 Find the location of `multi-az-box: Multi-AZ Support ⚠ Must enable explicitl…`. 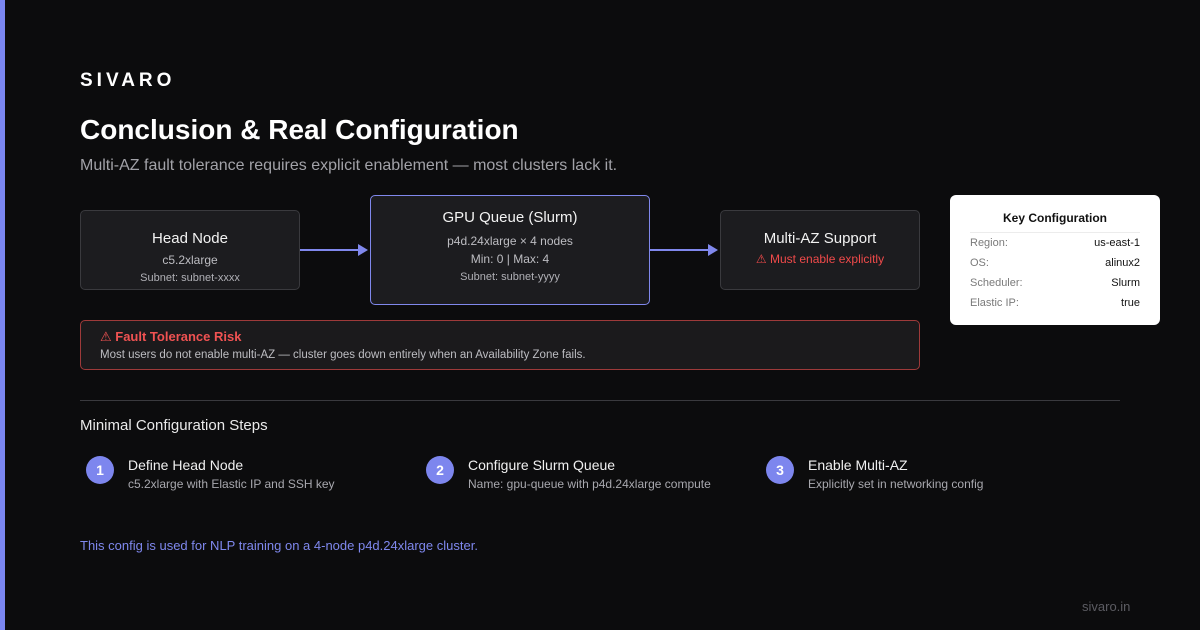

multi-az-box: Multi-AZ Support ⚠ Must enable explicitl… is located at coordinates (820, 250).